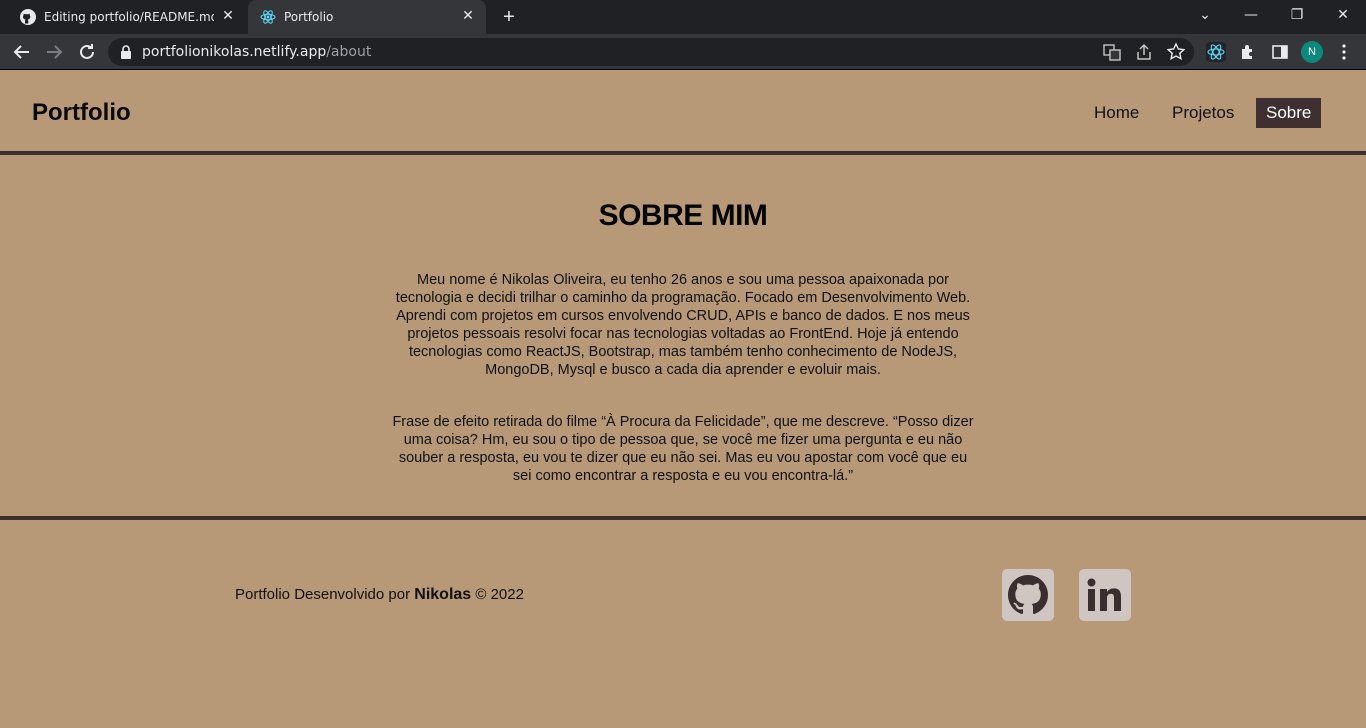 The width and height of the screenshot is (1366, 728). Describe the element at coordinates (234, 52) in the screenshot. I see `url-host: portfolionikolas.netlify.app` at that location.